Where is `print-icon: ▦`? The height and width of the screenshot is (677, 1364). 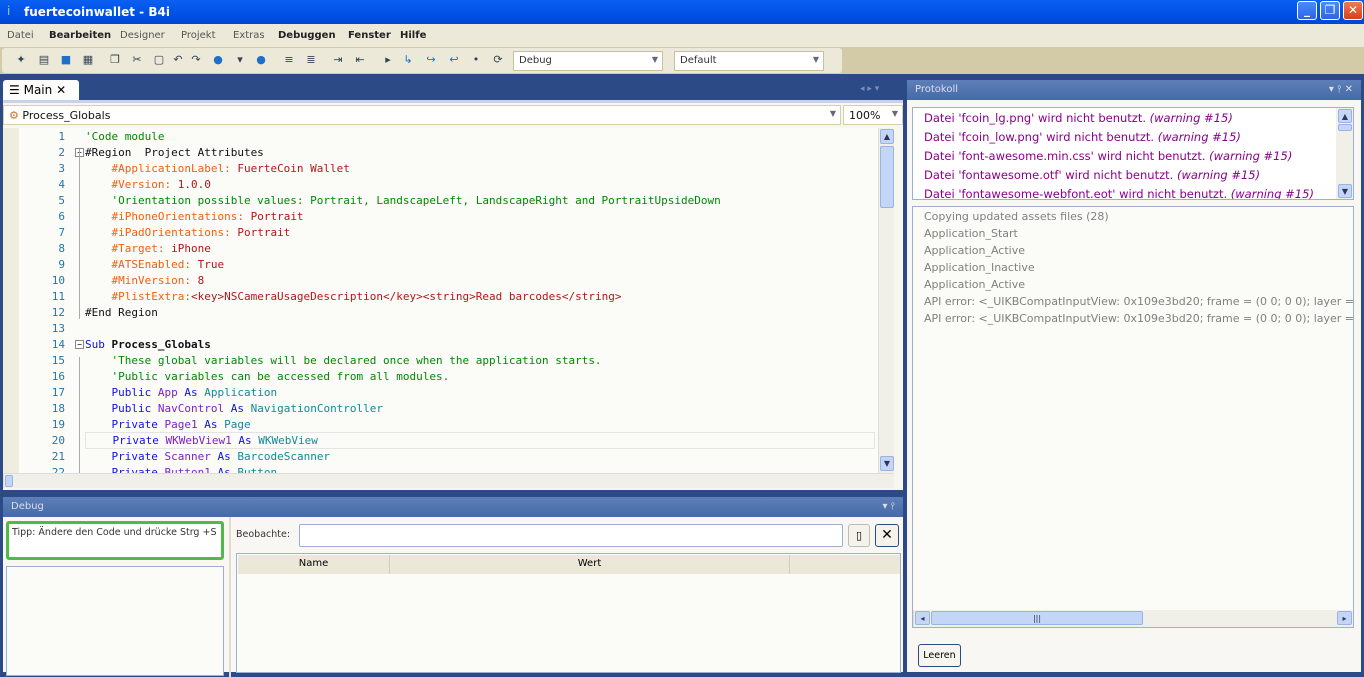
print-icon: ▦ is located at coordinates (88, 60).